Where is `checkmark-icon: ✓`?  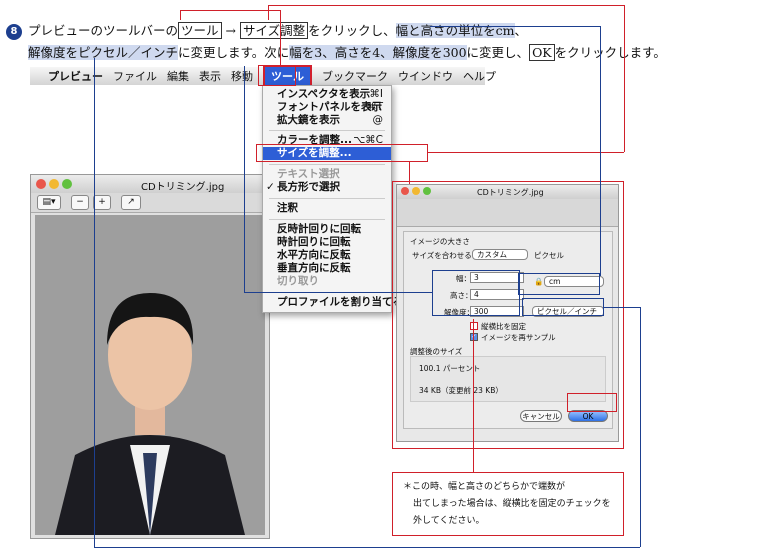
checkmark-icon: ✓ is located at coordinates (270, 187).